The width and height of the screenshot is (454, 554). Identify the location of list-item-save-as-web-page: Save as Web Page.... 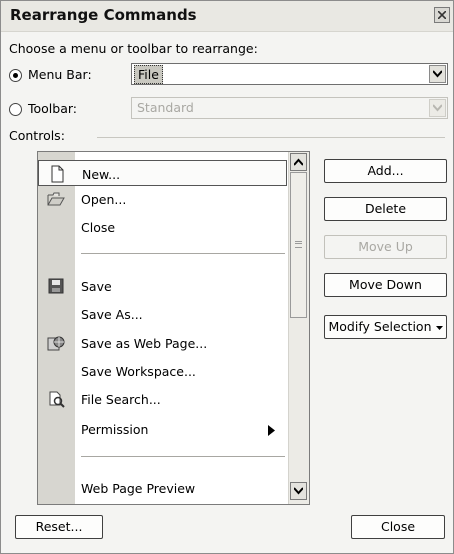
(162, 343).